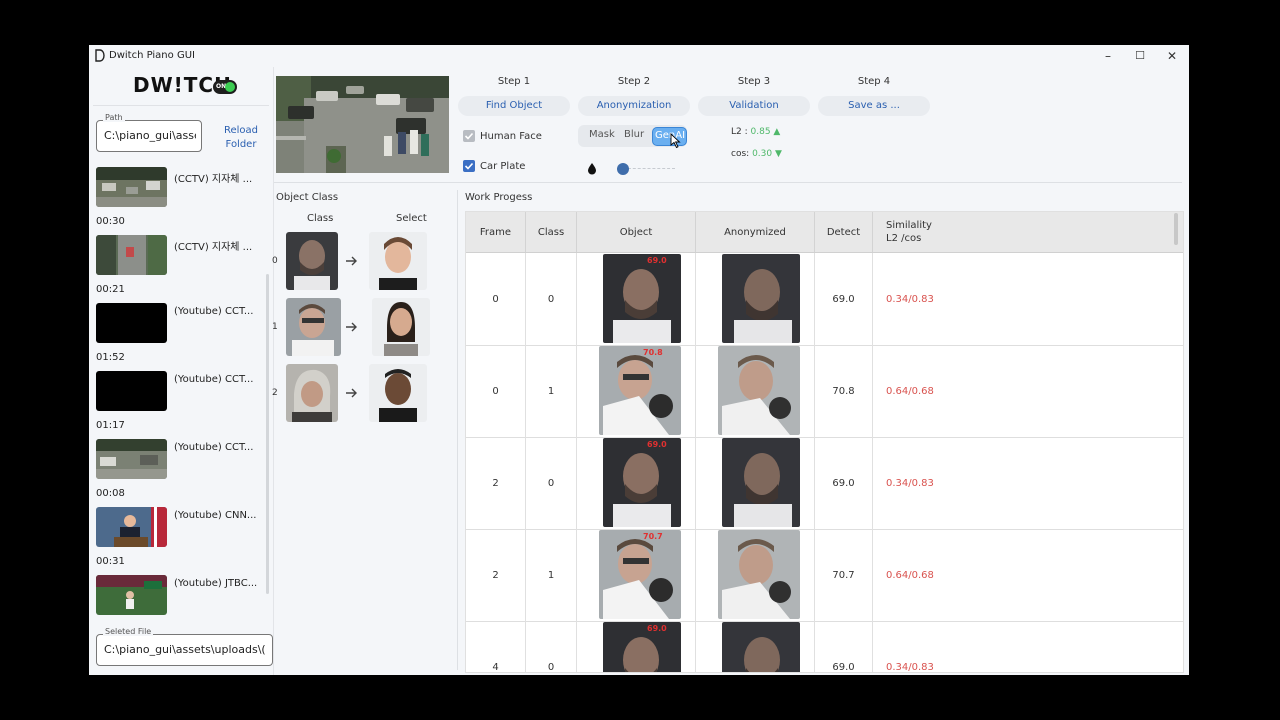  What do you see at coordinates (180, 473) in the screenshot?
I see `video-item: (Youtube) CCT... 00:08` at bounding box center [180, 473].